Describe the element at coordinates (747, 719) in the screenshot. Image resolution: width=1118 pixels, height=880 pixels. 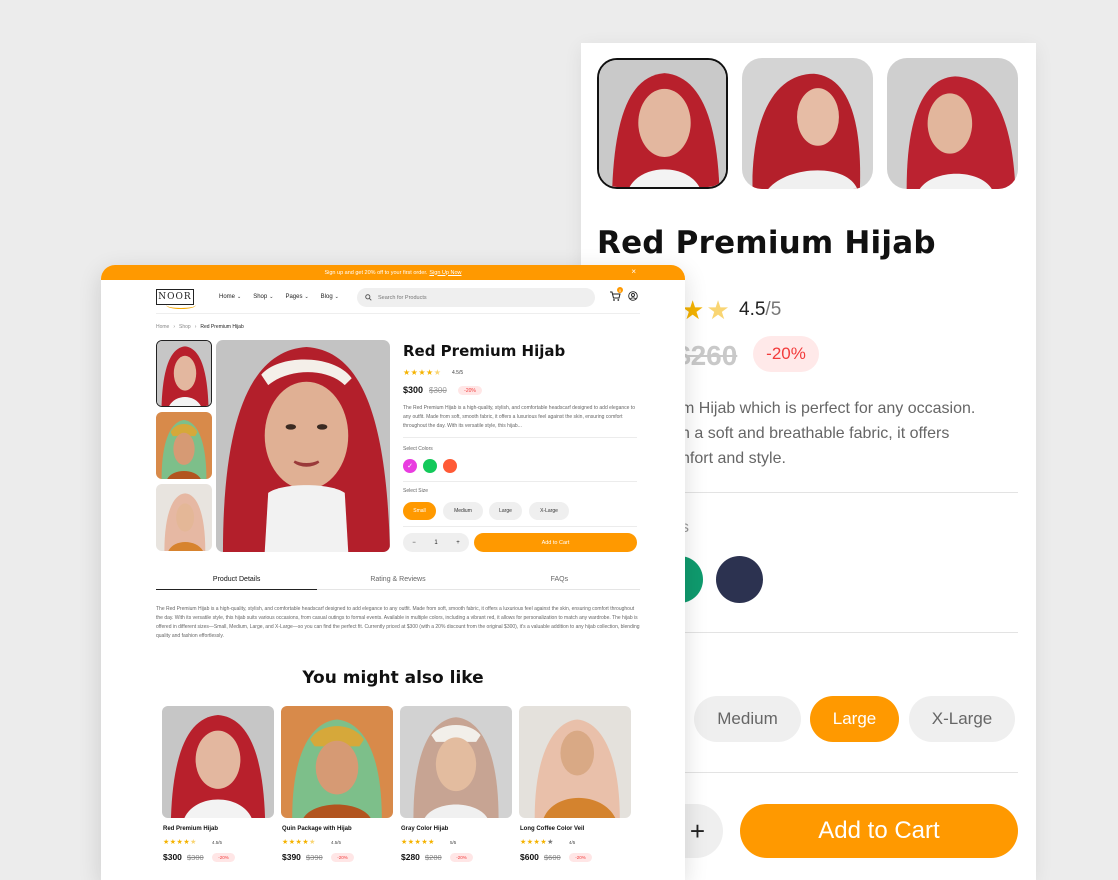
I see `zoom-size-medium: Medium` at that location.